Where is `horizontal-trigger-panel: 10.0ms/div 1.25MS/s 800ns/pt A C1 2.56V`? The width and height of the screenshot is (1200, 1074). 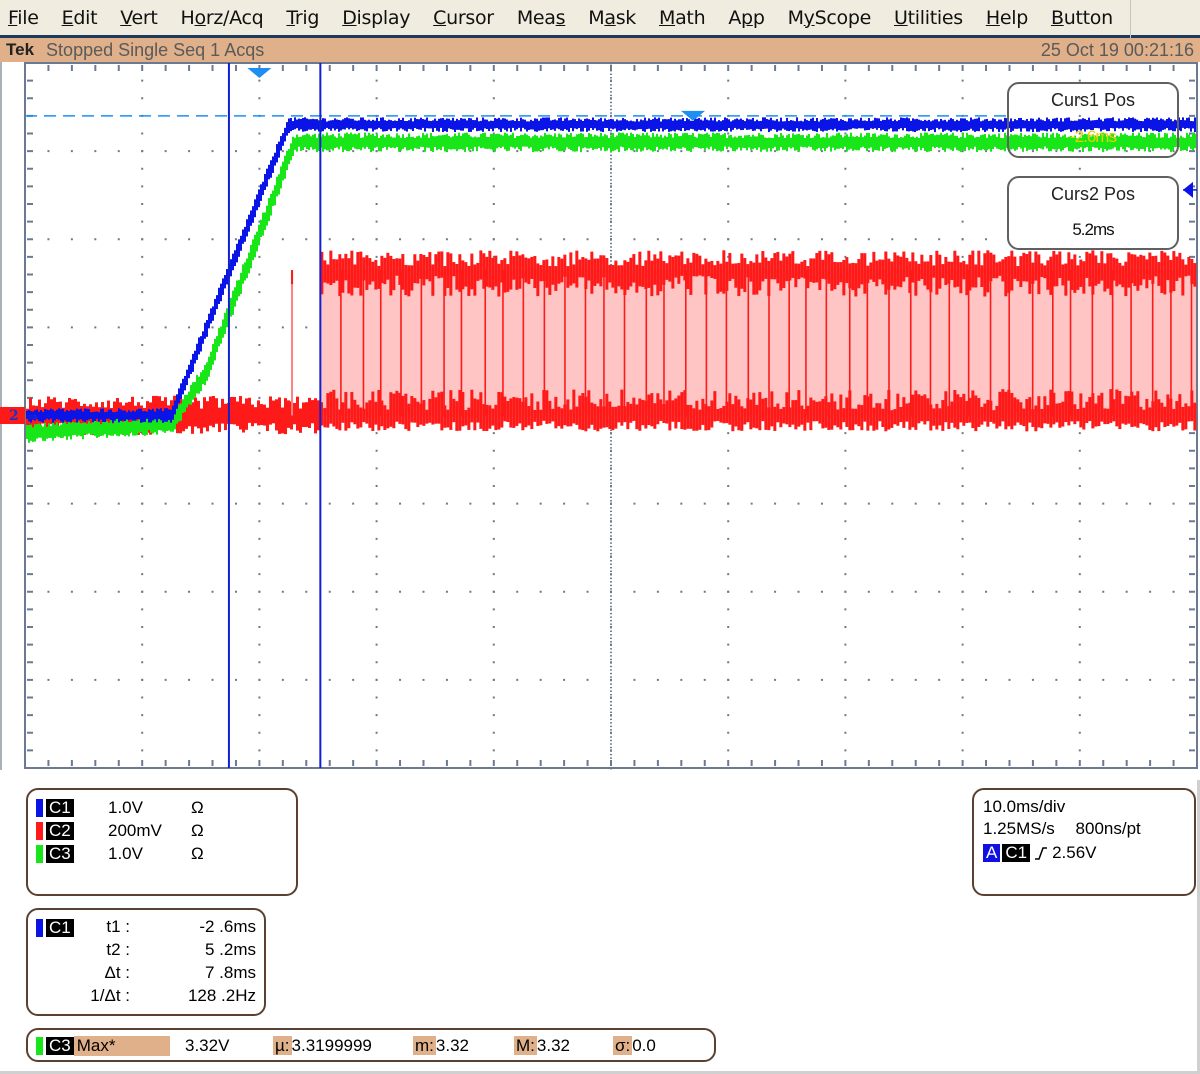 horizontal-trigger-panel: 10.0ms/div 1.25MS/s 800ns/pt A C1 2.56V is located at coordinates (1084, 842).